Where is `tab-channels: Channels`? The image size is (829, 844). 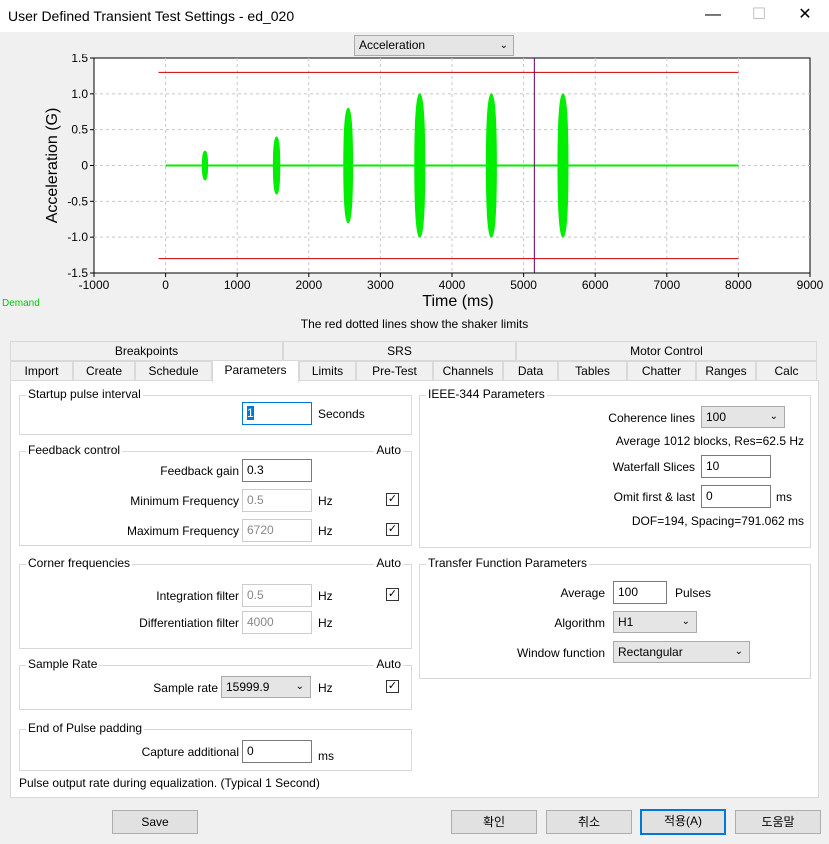
tab-channels: Channels is located at coordinates (468, 371).